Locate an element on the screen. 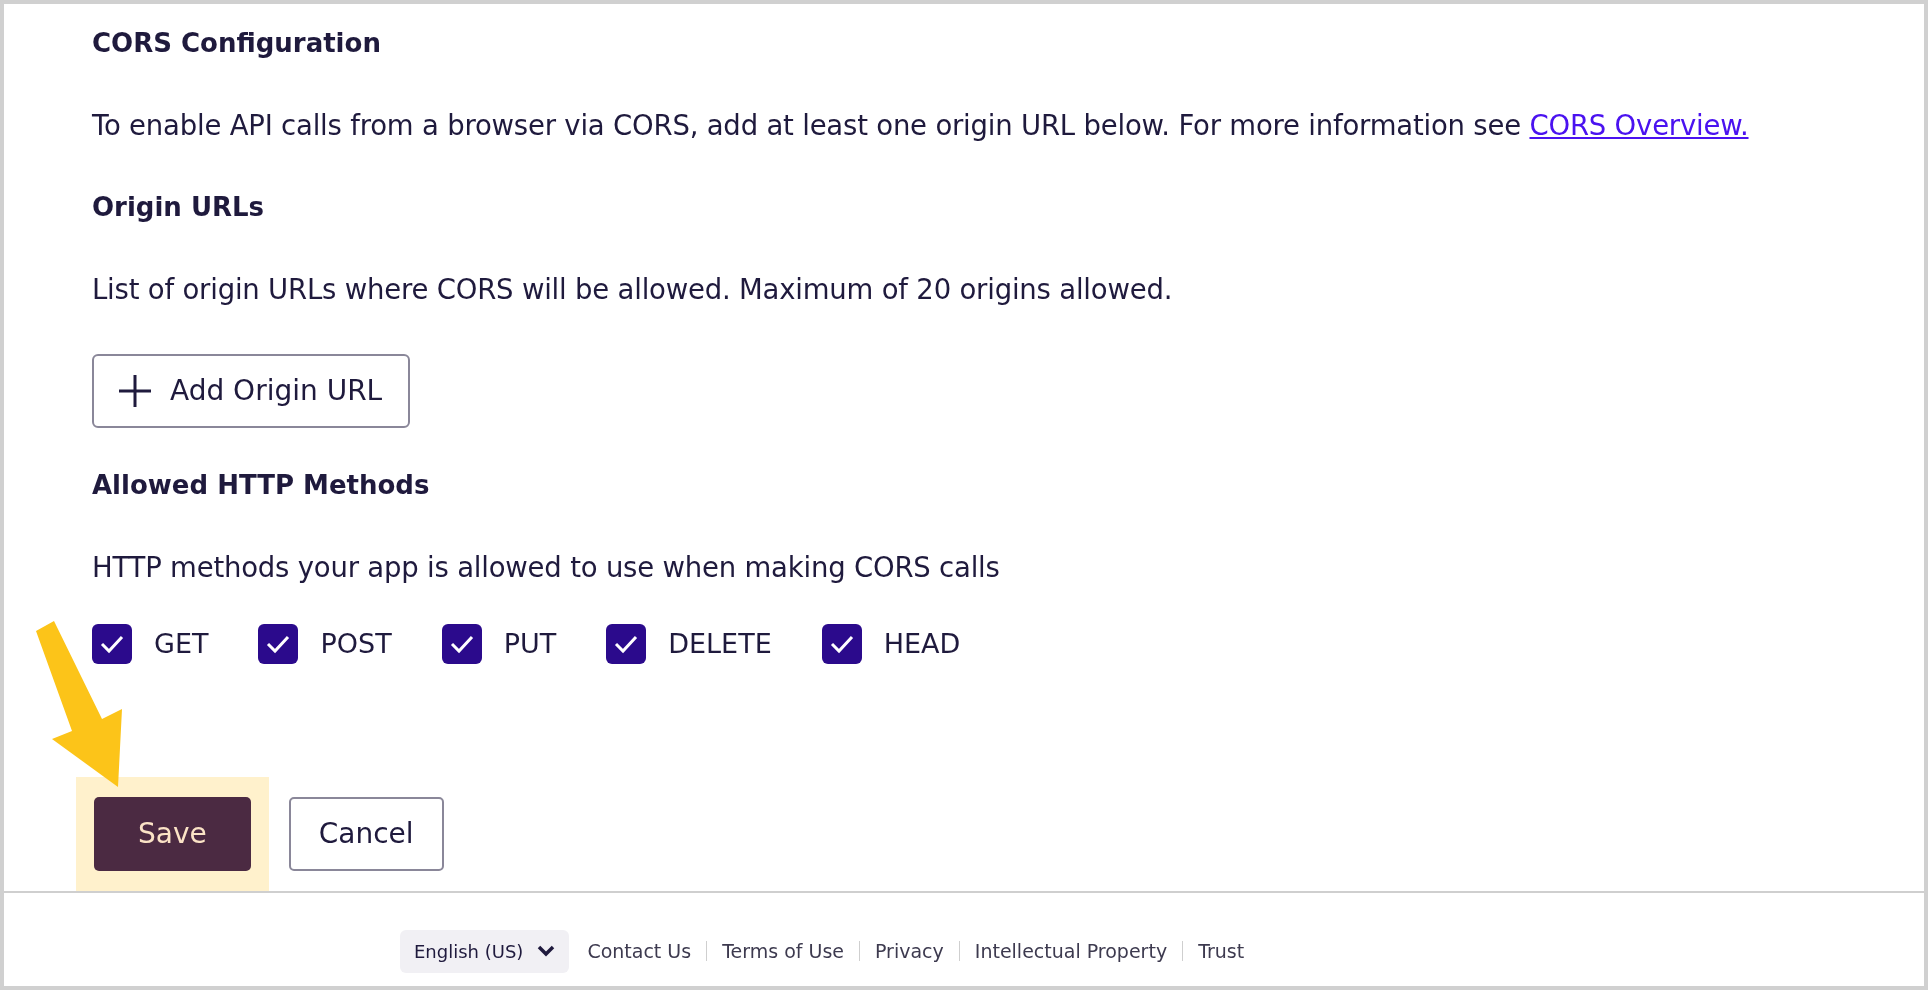 Image resolution: width=1928 pixels, height=990 pixels. checkbox-label: PUT is located at coordinates (530, 644).